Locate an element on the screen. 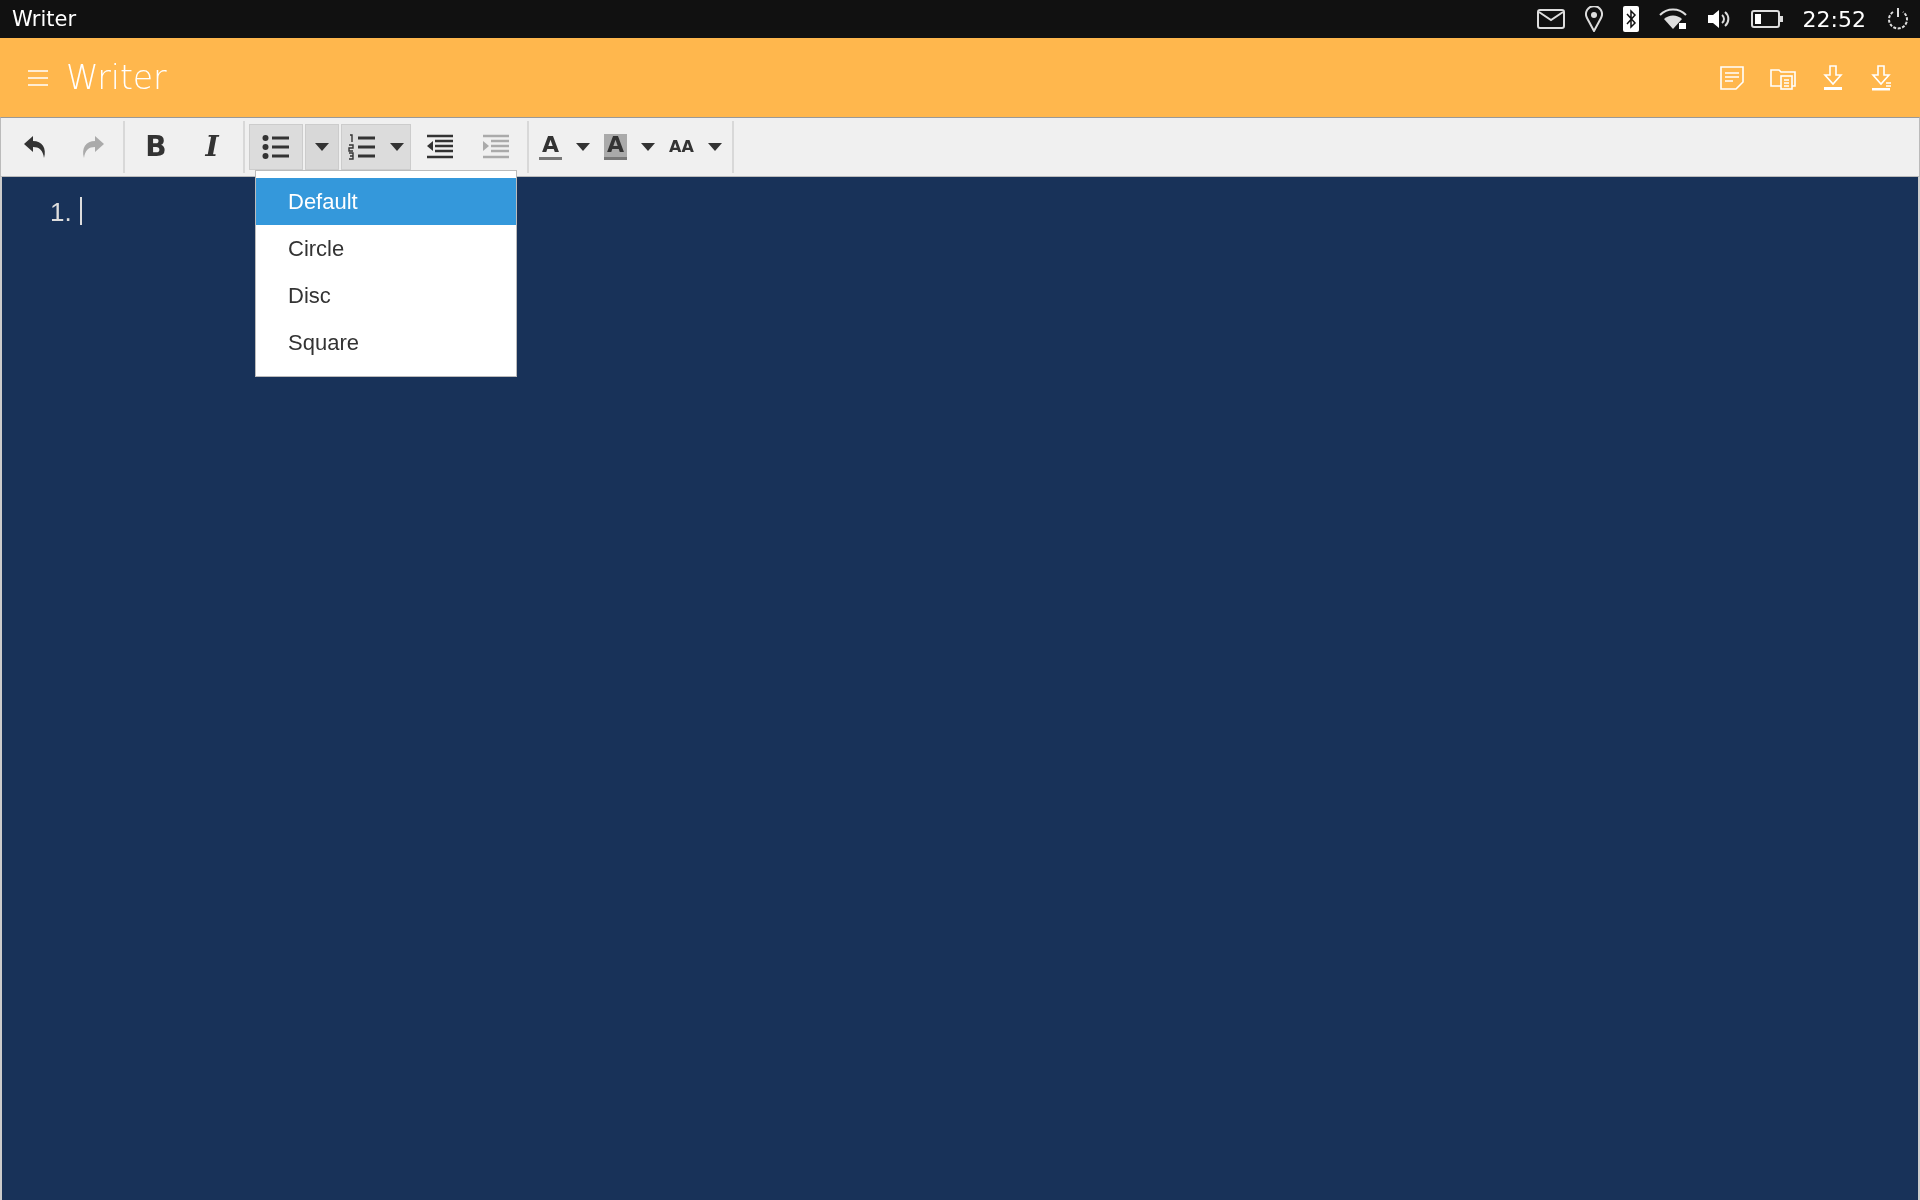 This screenshot has width=1920, height=1200. dropdown-button is located at coordinates (322, 147).